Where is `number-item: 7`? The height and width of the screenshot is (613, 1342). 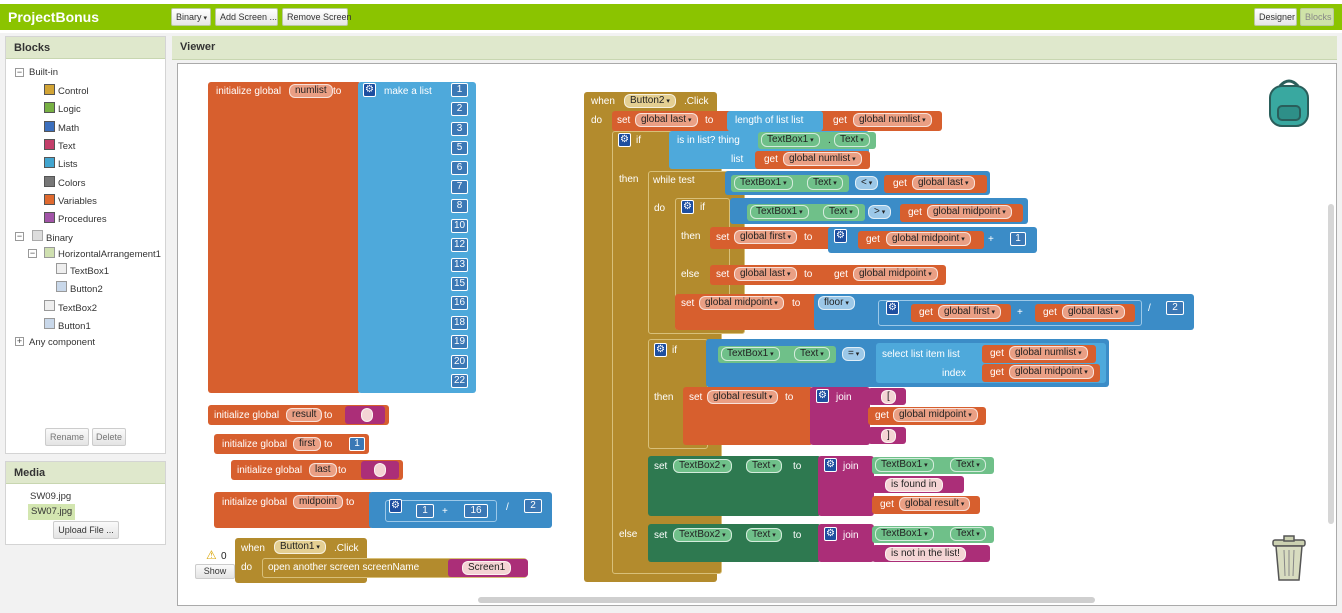
number-item: 7 is located at coordinates (459, 187).